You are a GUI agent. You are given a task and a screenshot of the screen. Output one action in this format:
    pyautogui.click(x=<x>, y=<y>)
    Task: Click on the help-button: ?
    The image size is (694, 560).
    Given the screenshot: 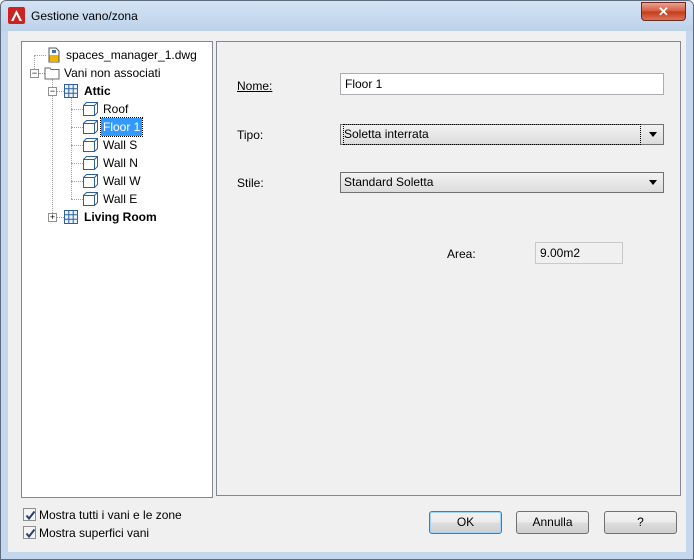 What is the action you would take?
    pyautogui.click(x=640, y=522)
    